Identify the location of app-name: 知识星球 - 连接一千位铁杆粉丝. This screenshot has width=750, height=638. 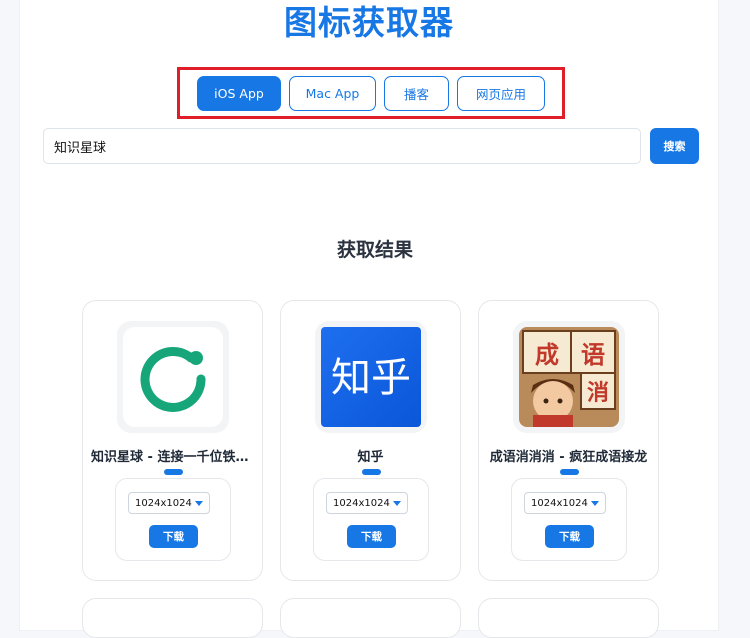
(172, 457).